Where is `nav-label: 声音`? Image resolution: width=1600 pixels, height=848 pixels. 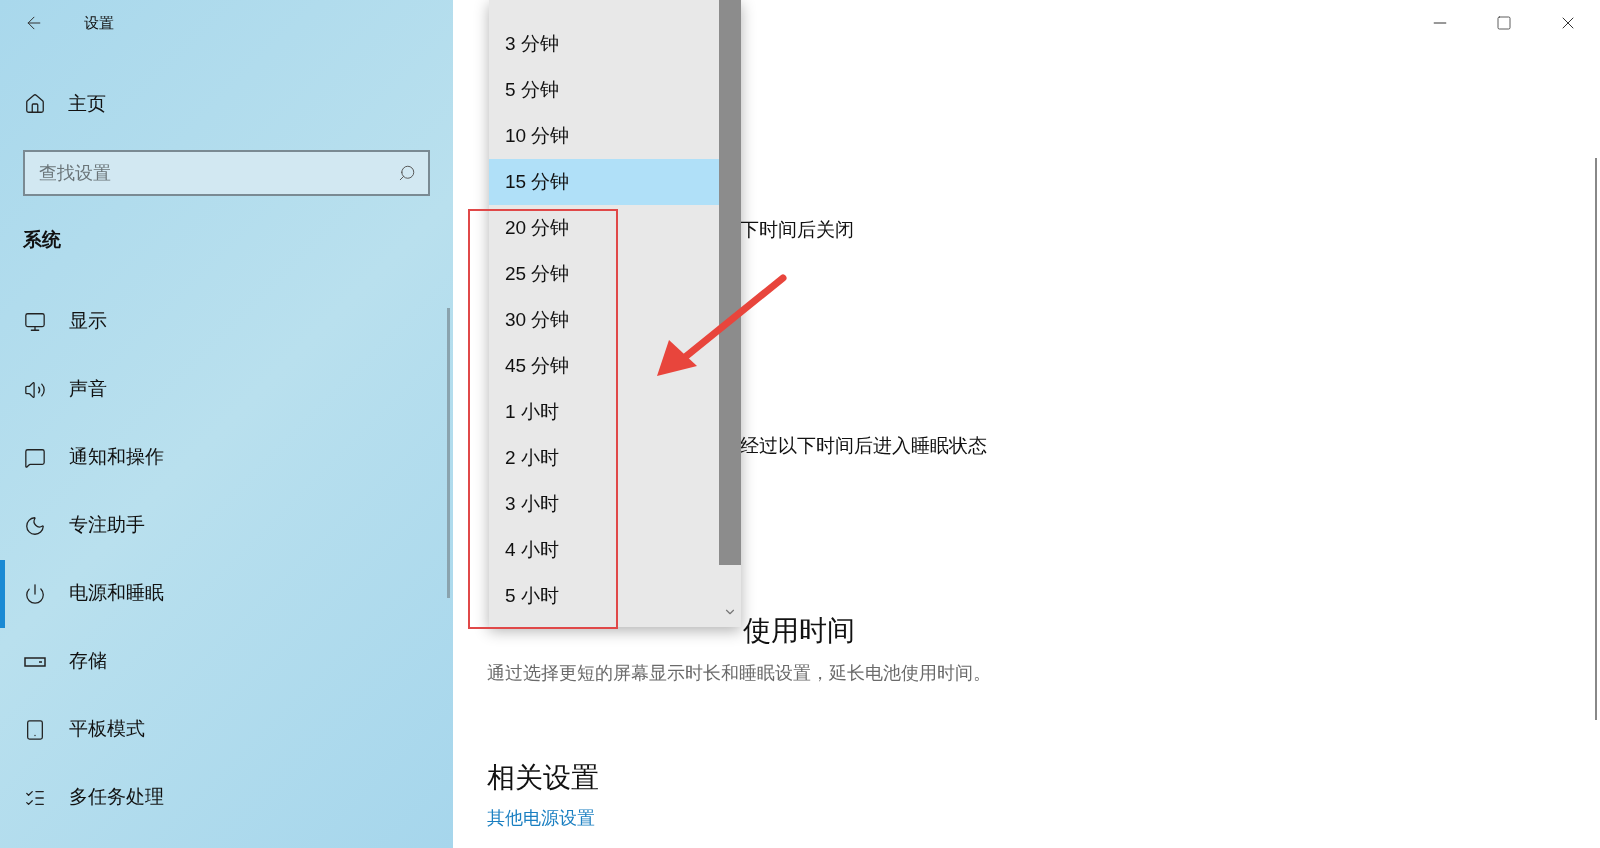
nav-label: 声音 is located at coordinates (88, 389).